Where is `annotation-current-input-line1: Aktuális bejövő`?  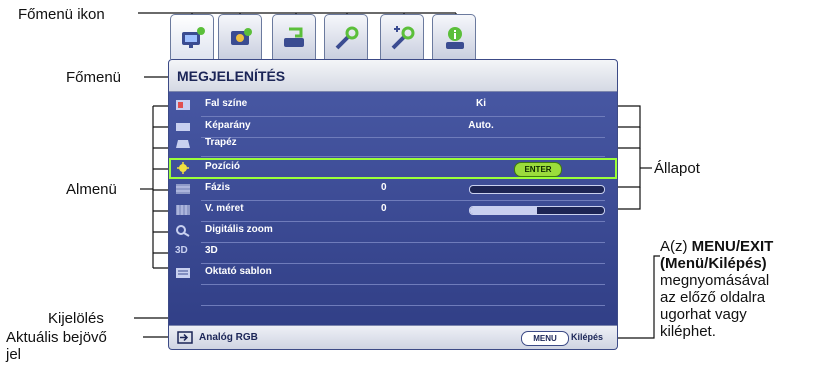 annotation-current-input-line1: Aktuális bejövő is located at coordinates (56, 337).